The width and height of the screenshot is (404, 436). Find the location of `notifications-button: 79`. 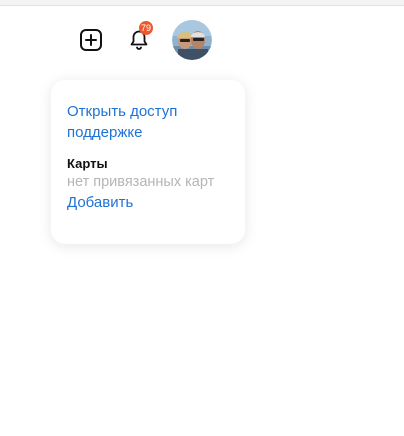

notifications-button: 79 is located at coordinates (139, 38).